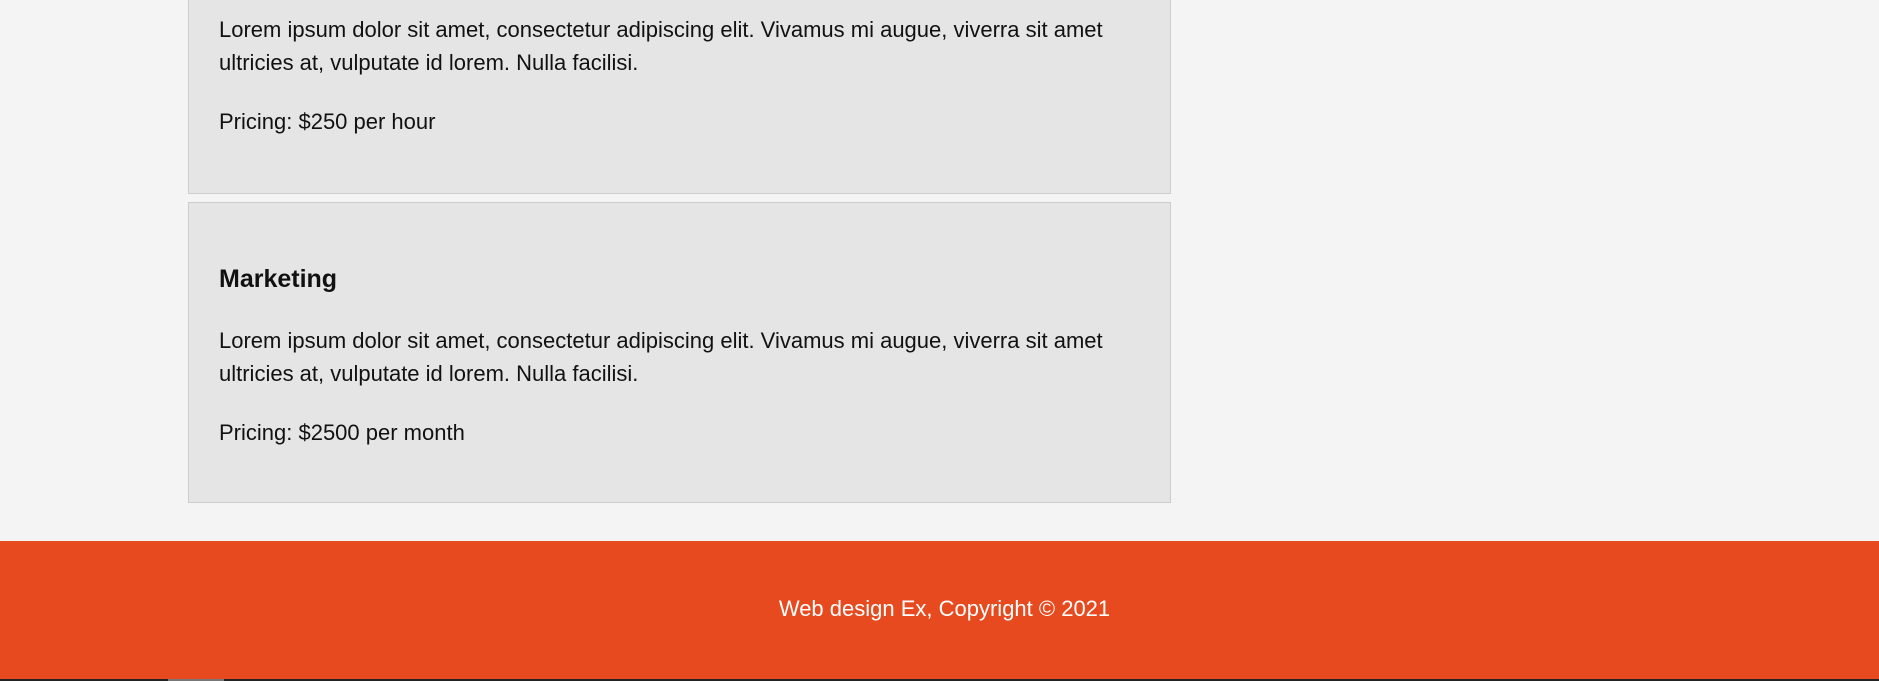 The height and width of the screenshot is (681, 1879). What do you see at coordinates (278, 279) in the screenshot?
I see `service-title: Marketing` at bounding box center [278, 279].